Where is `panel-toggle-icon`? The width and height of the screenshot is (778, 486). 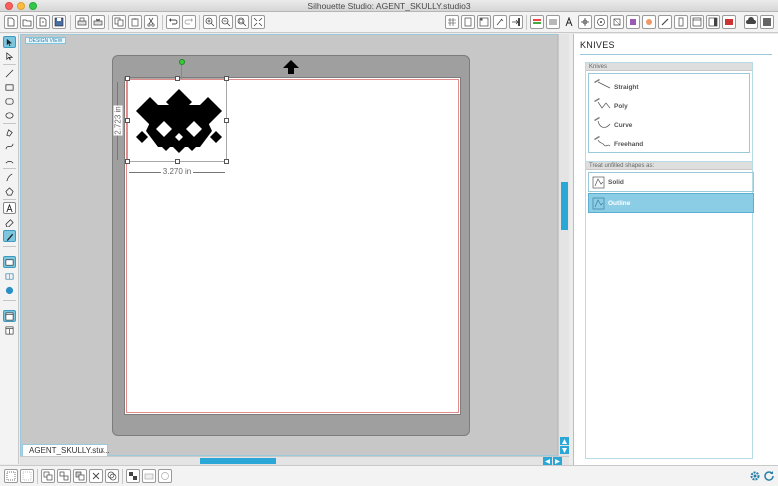
panel-toggle-icon is located at coordinates (713, 22).